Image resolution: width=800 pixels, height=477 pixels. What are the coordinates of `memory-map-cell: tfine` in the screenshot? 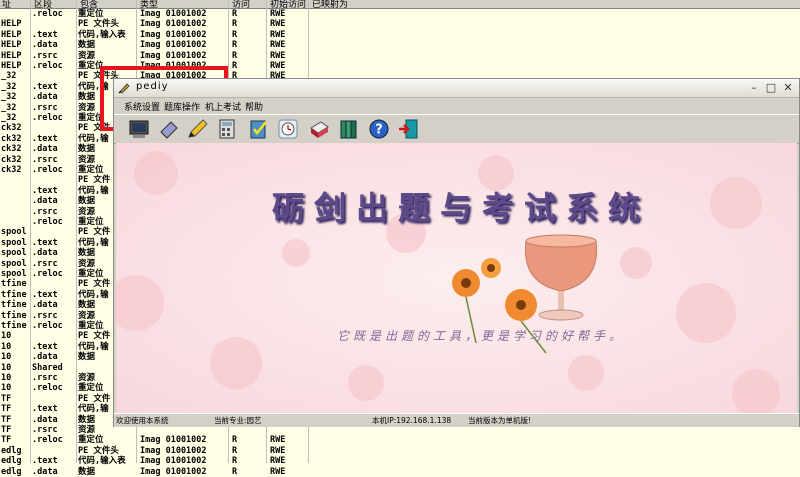 It's located at (14, 326).